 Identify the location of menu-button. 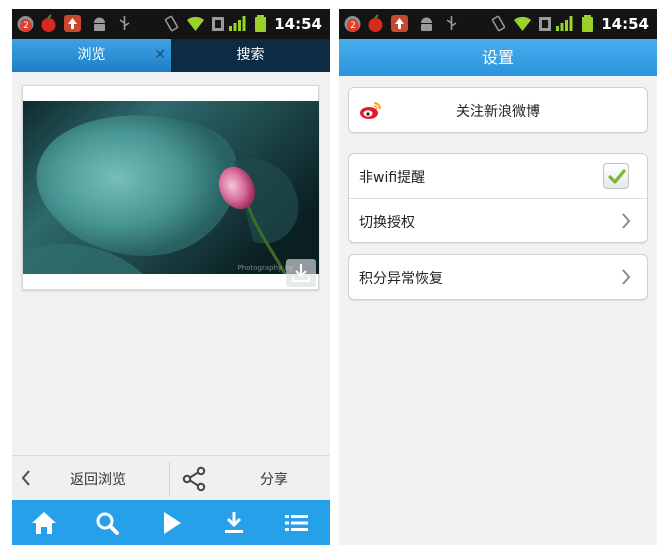
(297, 523).